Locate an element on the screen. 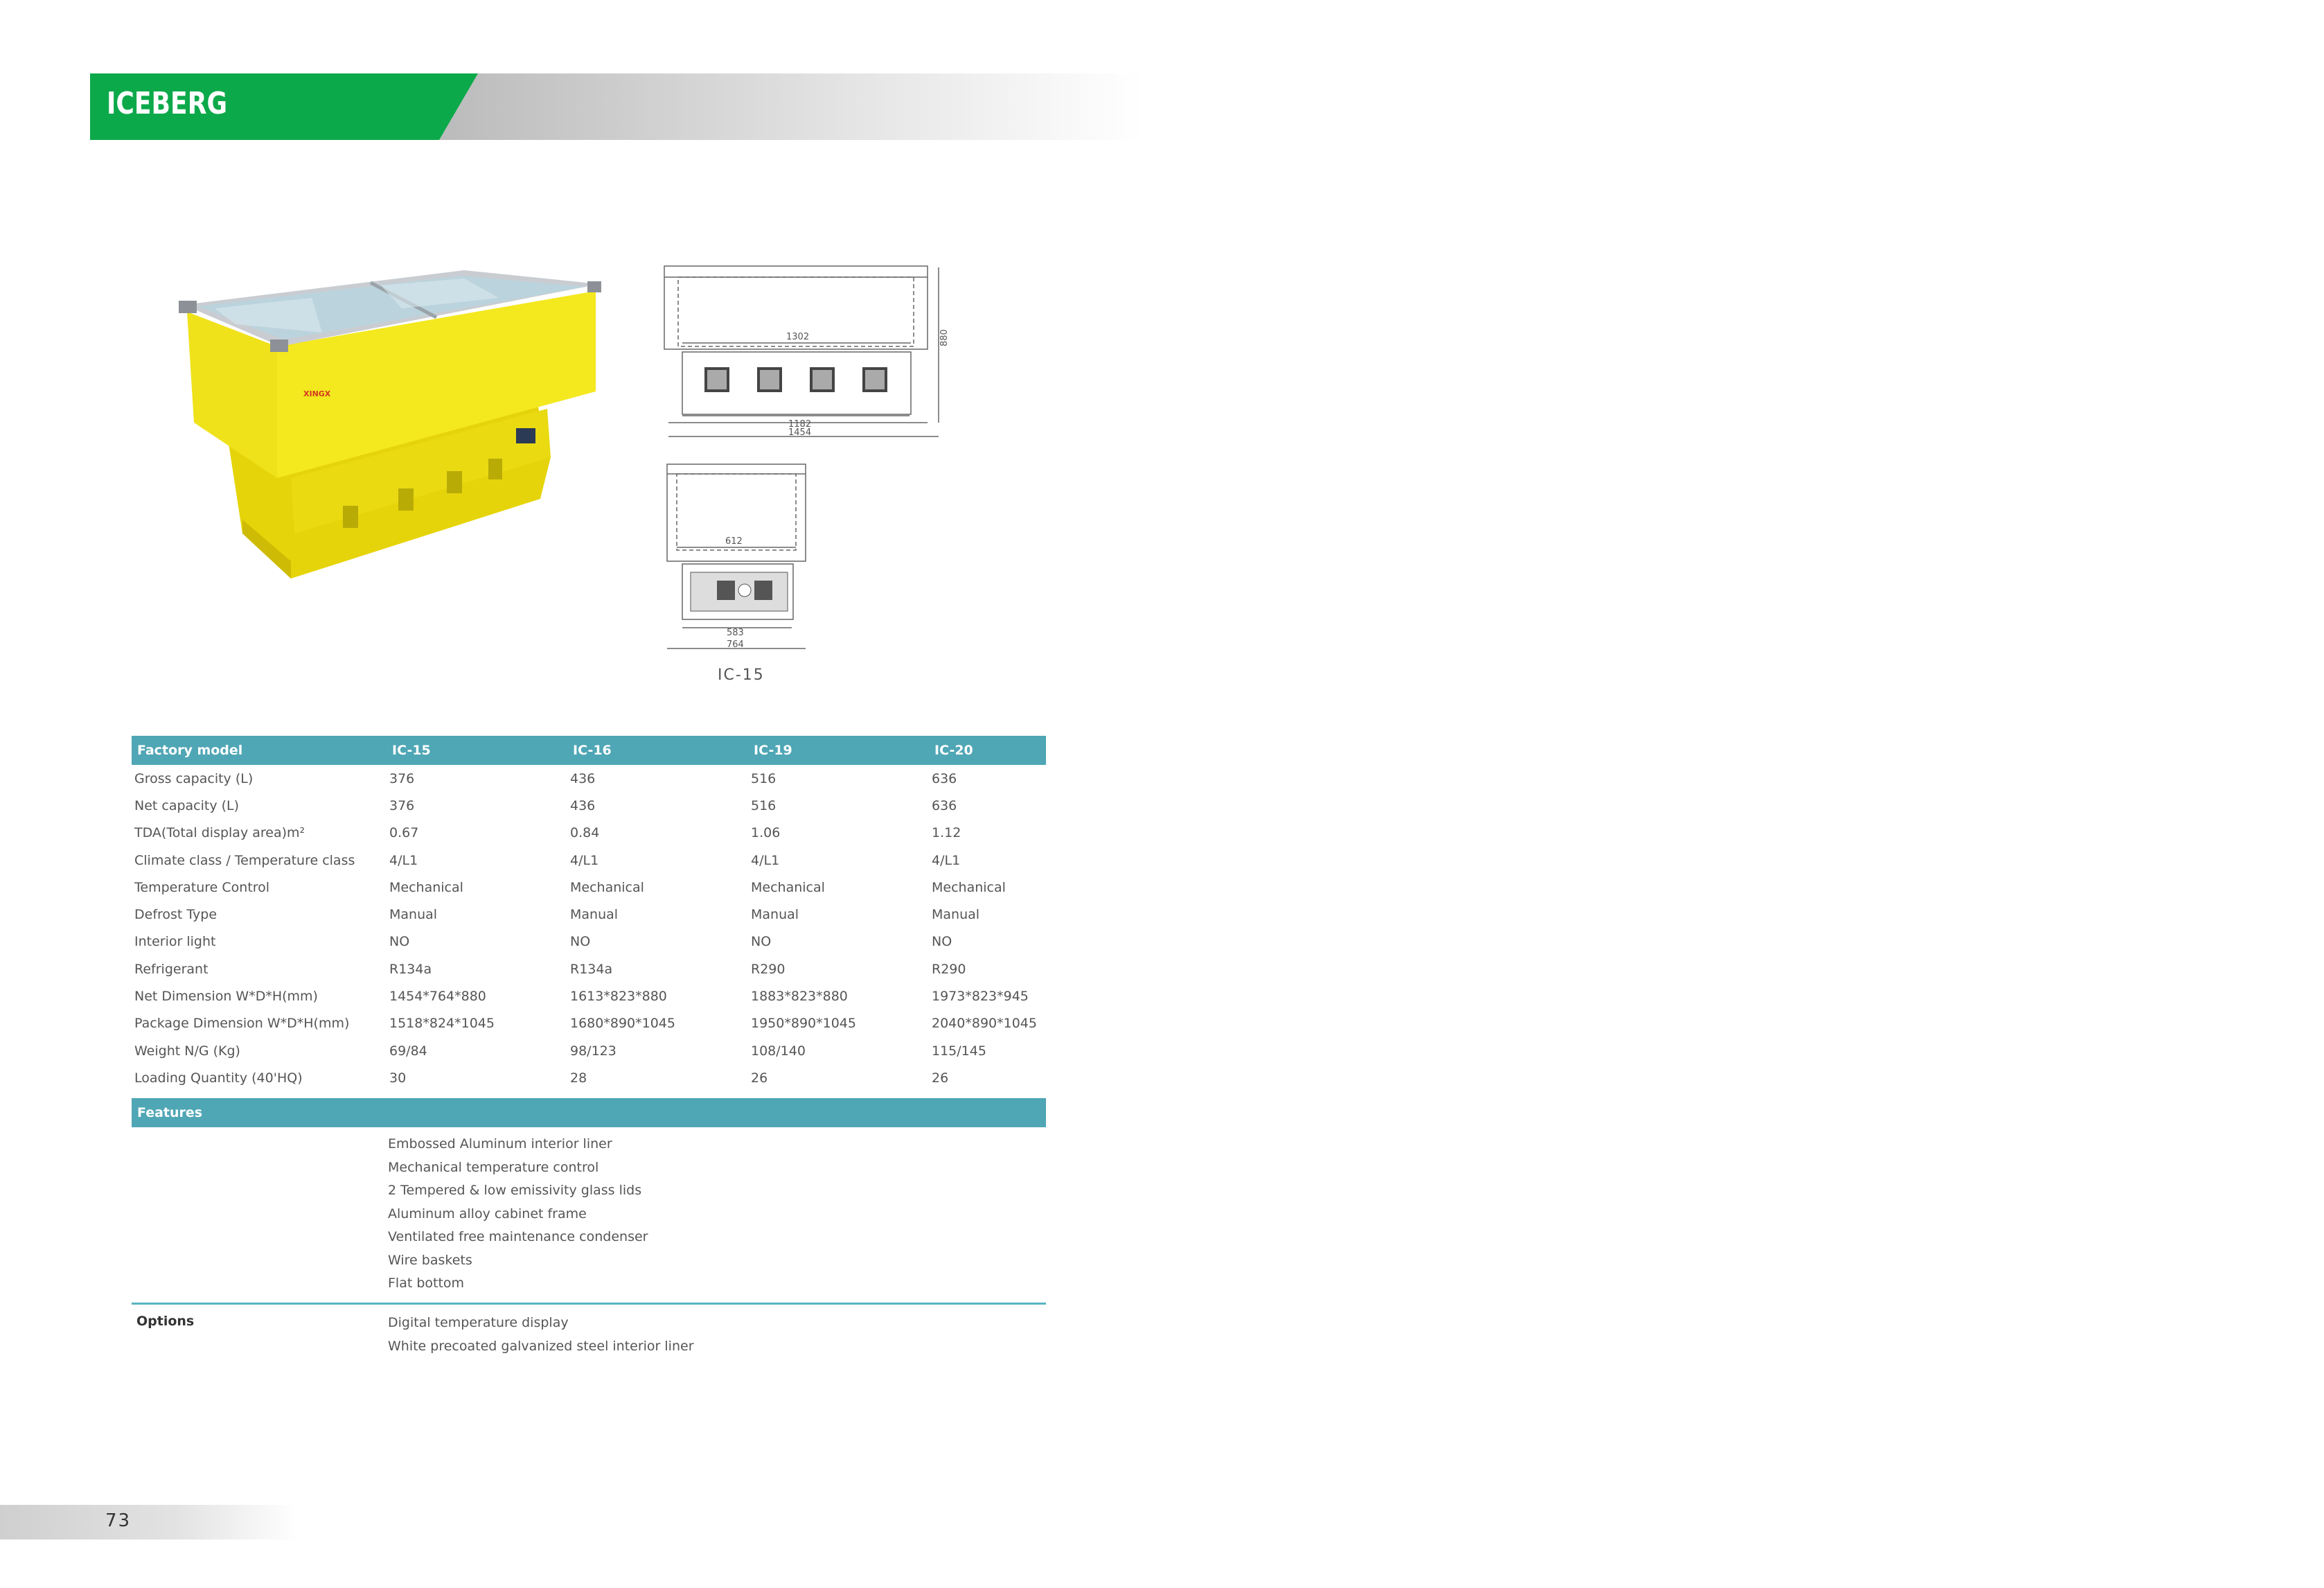 The height and width of the screenshot is (1588, 2324). row-label: Net Dimension W*D*H(mm) is located at coordinates (226, 997).